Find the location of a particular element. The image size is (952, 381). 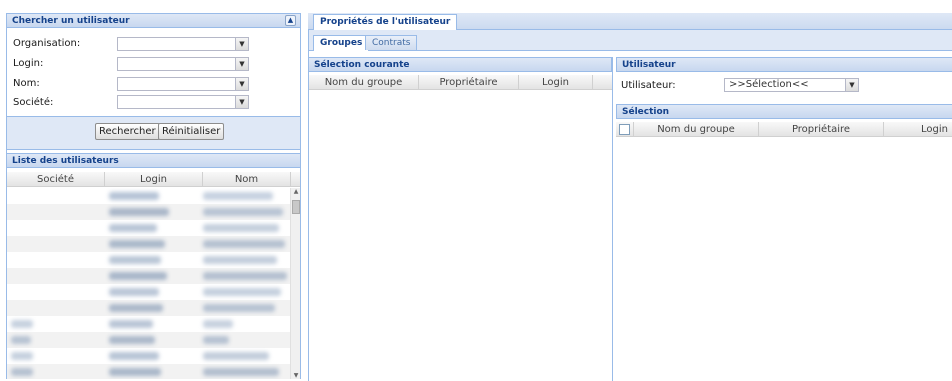

login-label: Login: is located at coordinates (28, 63).